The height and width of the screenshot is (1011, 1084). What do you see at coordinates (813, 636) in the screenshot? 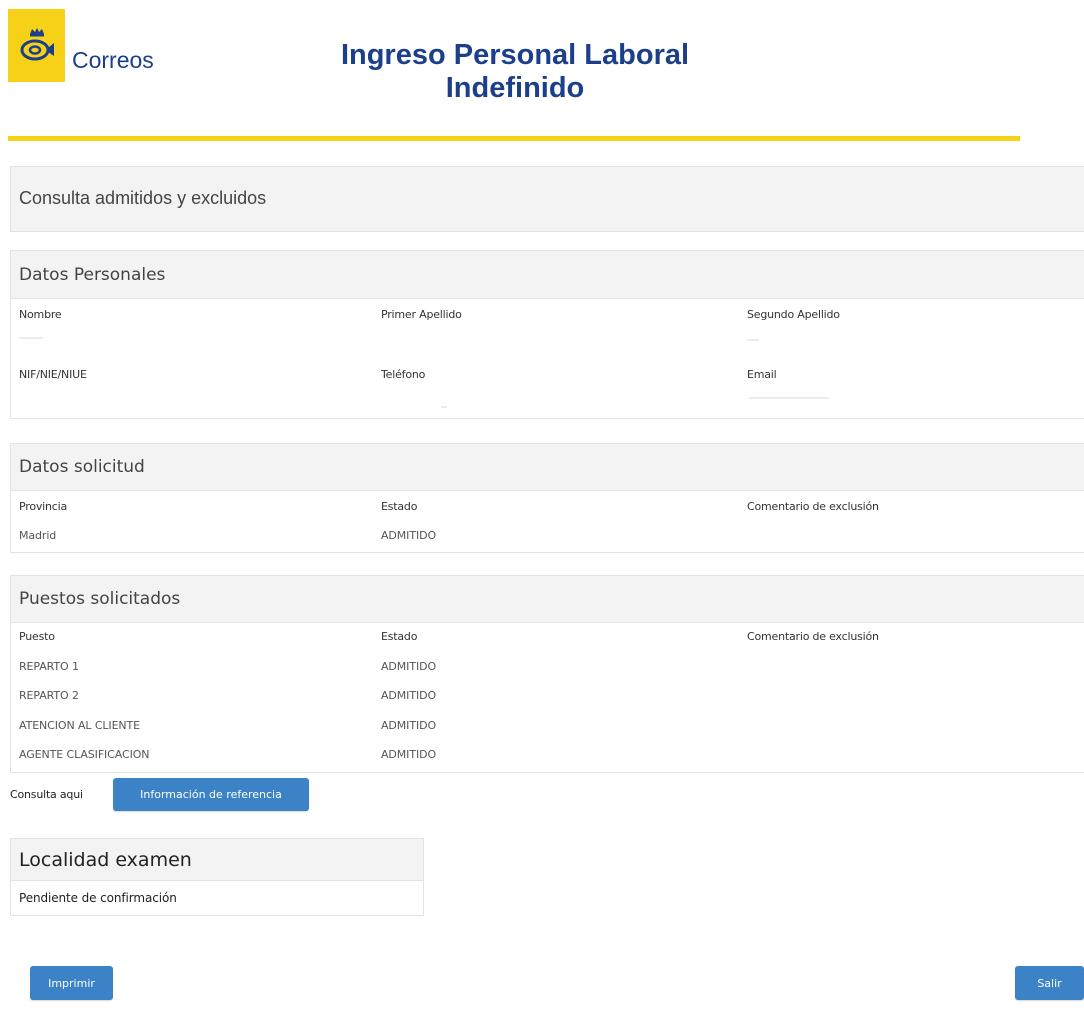
I see `col-comentario-header: Comentario de exclusión` at bounding box center [813, 636].